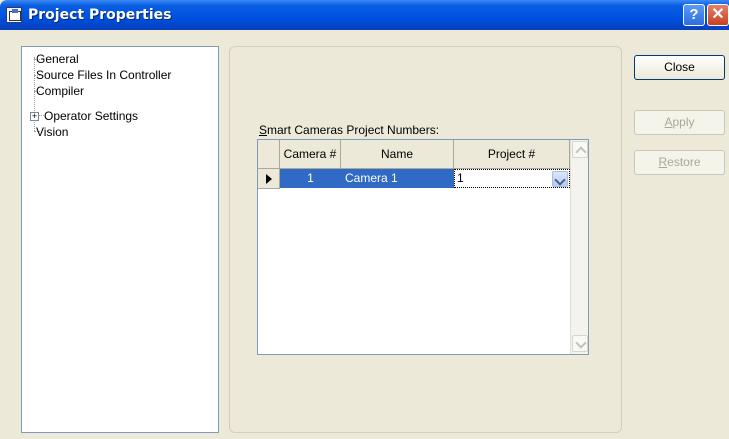 This screenshot has width=729, height=439. What do you see at coordinates (397, 154) in the screenshot?
I see `column-header-name: Name` at bounding box center [397, 154].